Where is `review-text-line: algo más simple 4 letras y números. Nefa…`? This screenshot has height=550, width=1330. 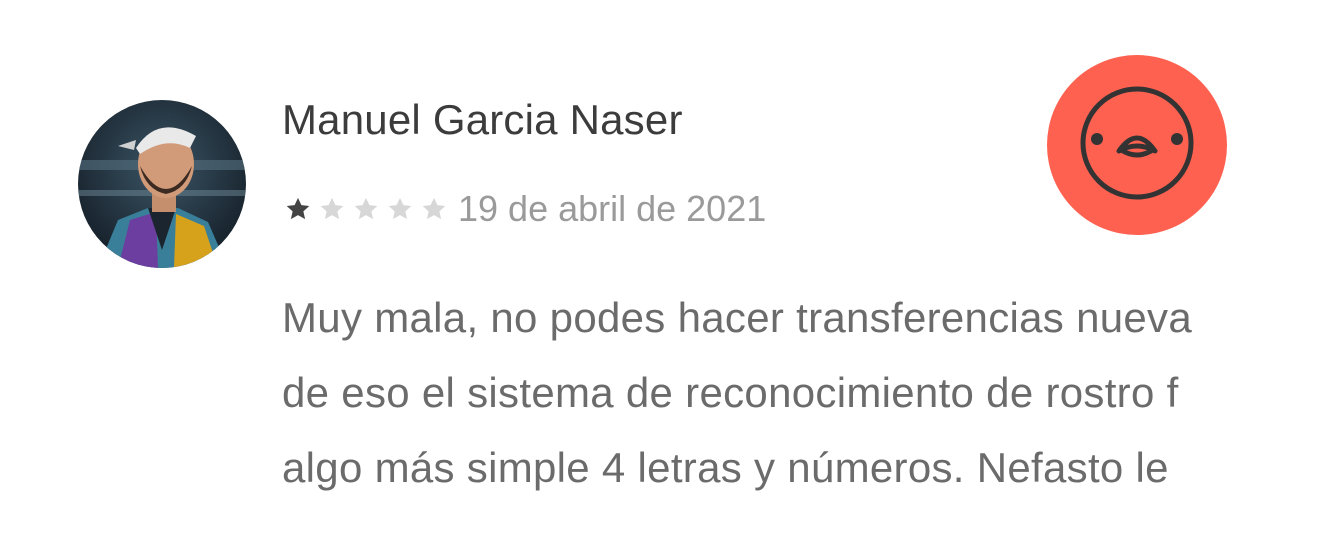
review-text-line: algo más simple 4 letras y números. Nefa… is located at coordinates (725, 467).